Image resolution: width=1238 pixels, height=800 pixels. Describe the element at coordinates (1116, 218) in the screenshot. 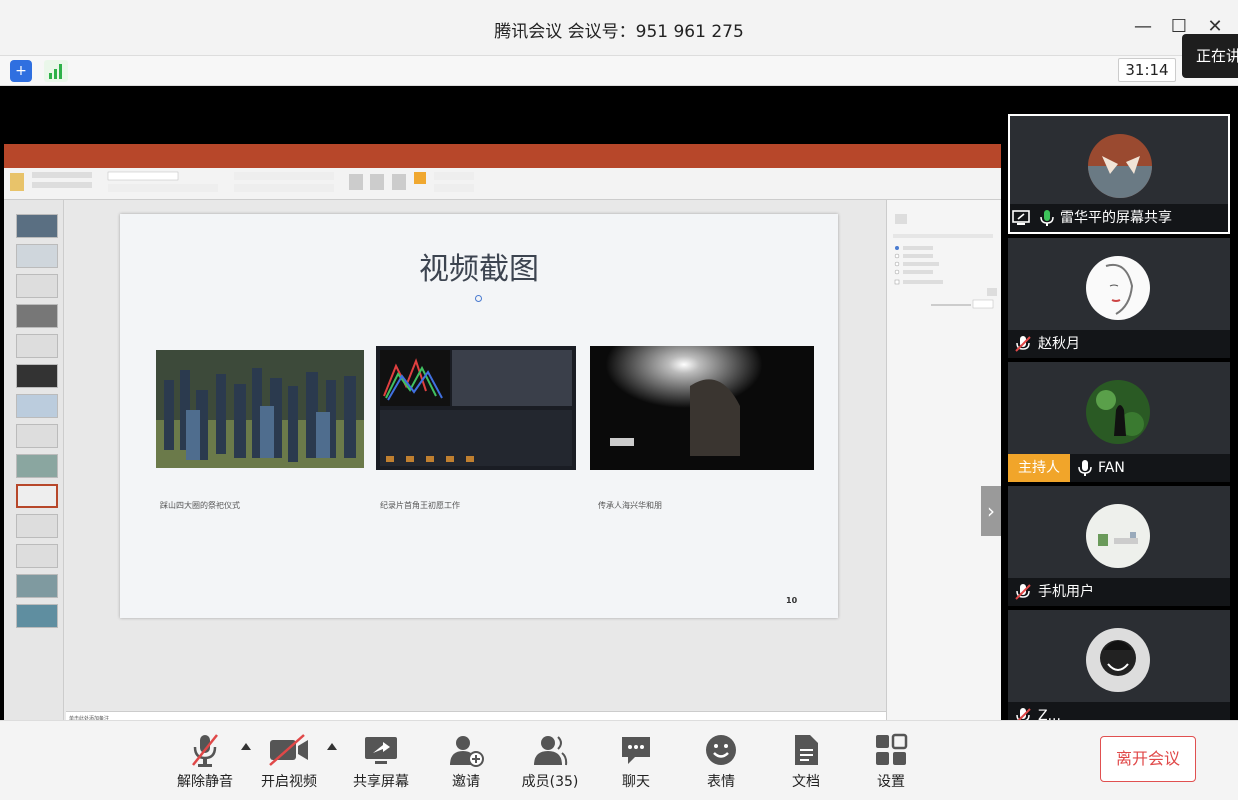

I see `participant-name: 雷华平的屏幕共享` at that location.